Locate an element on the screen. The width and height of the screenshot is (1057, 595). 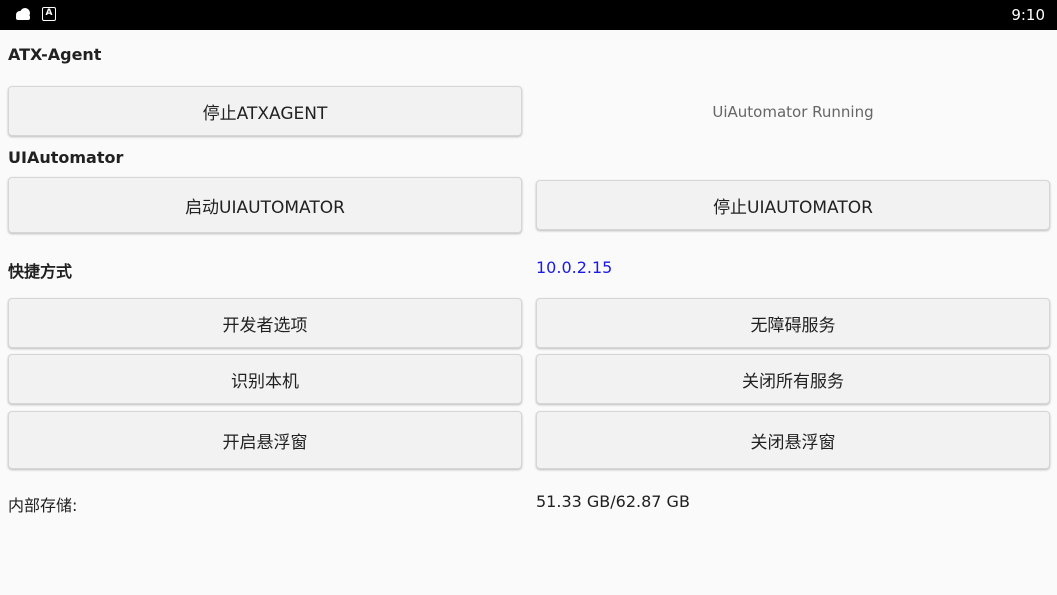
stop-uiautomator-button: 停止UIAUTOMATOR is located at coordinates (793, 205).